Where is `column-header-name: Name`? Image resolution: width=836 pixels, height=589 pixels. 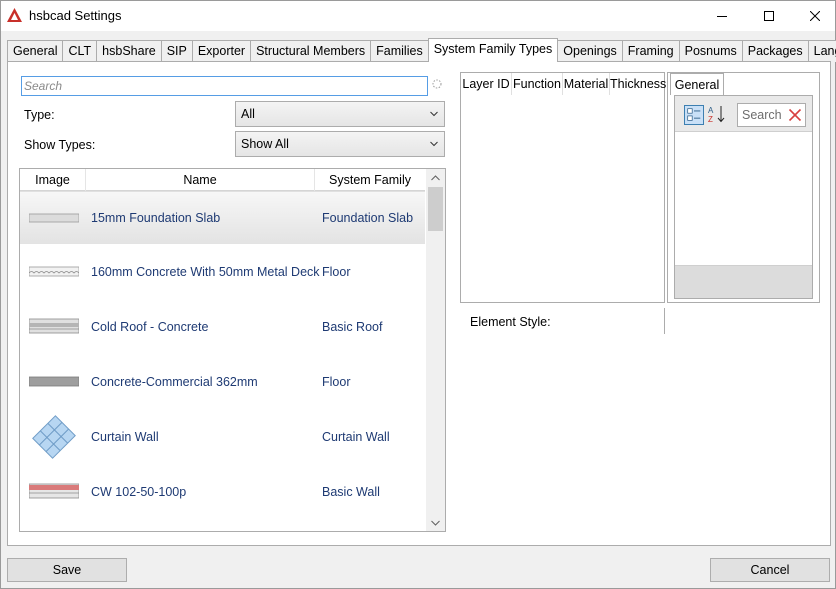
column-header-name: Name is located at coordinates (200, 180).